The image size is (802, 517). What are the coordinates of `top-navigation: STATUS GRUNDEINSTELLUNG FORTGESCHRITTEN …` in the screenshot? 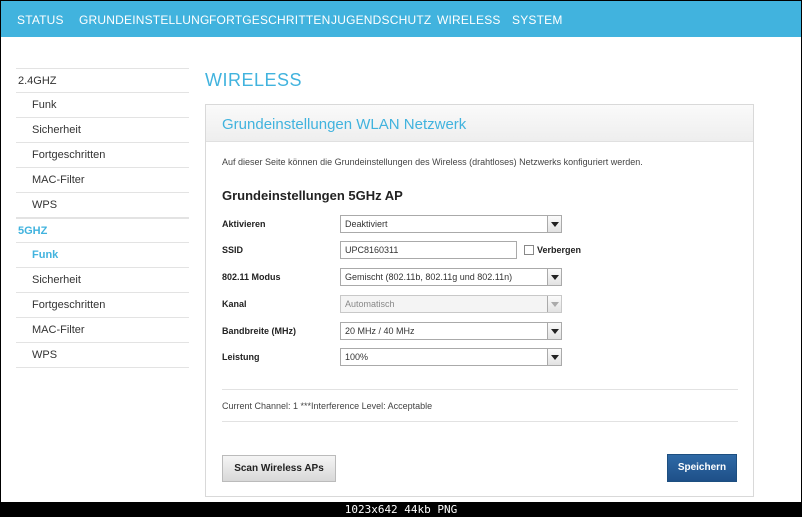 It's located at (401, 19).